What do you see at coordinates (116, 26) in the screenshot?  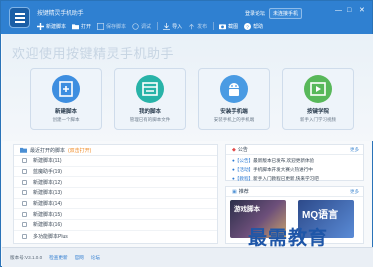 I see `save-label: 保存脚本` at bounding box center [116, 26].